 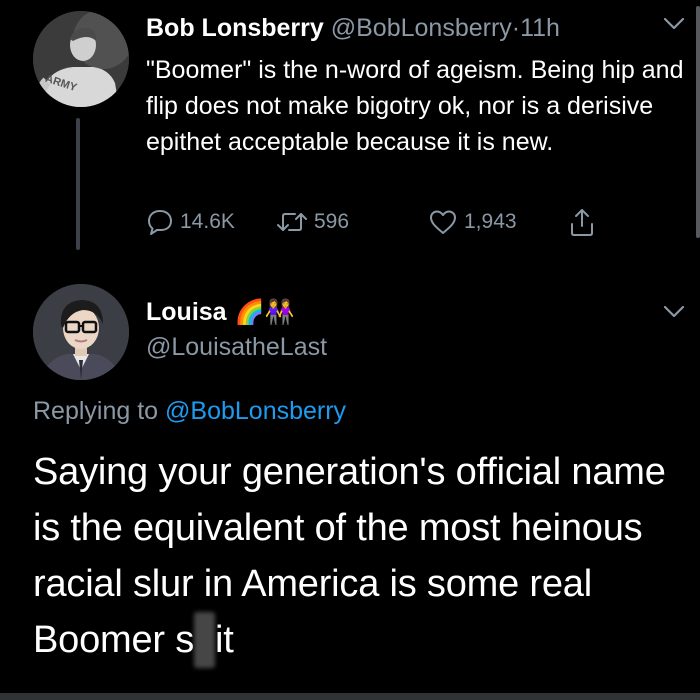 I want to click on author-name: Bob Lonsberry, so click(x=235, y=28).